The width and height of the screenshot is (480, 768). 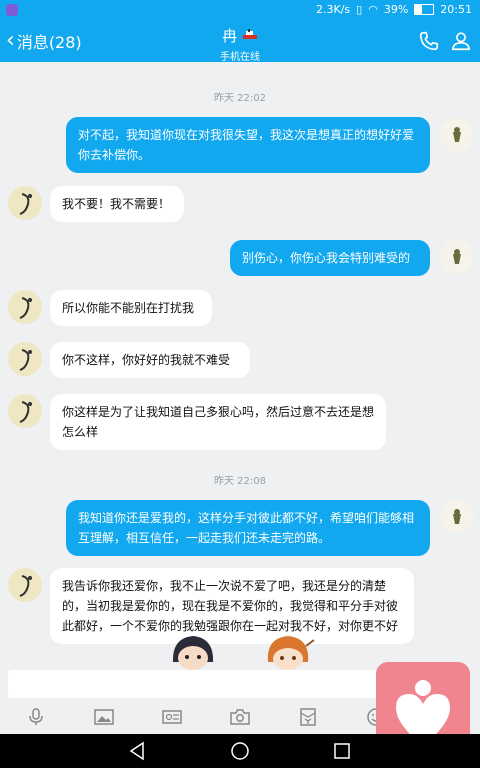 I want to click on contact-title: 冉 手机在线, so click(x=240, y=44).